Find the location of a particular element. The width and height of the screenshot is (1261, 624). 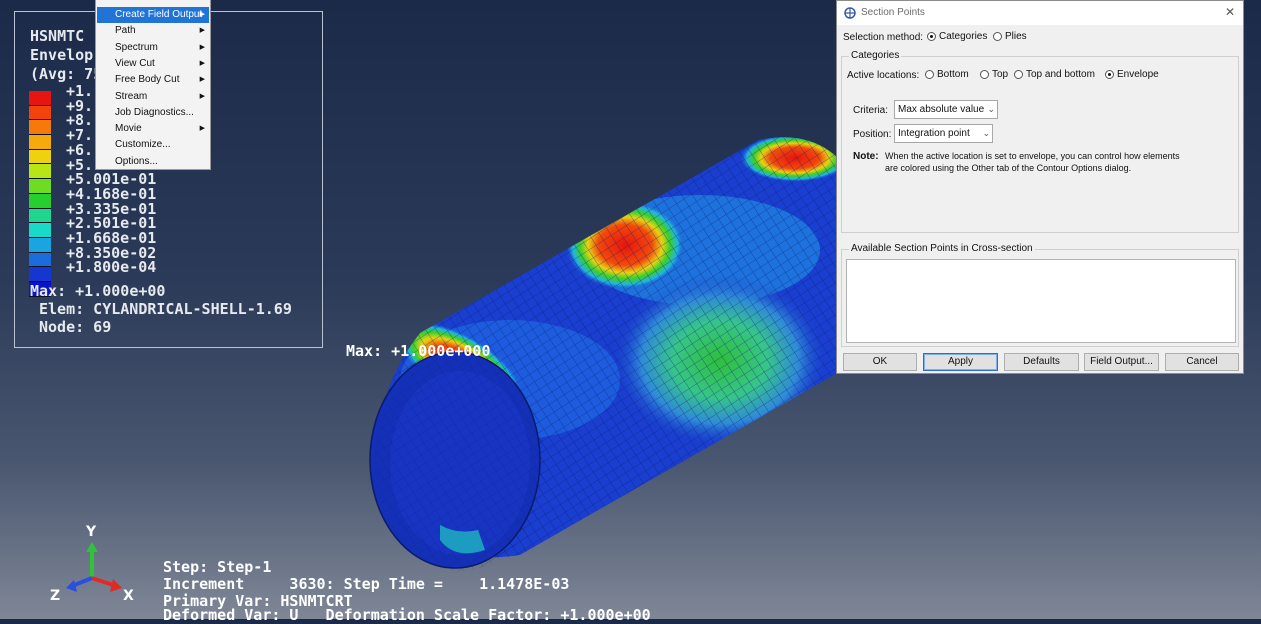

menu-item-label: Stream is located at coordinates (131, 96).